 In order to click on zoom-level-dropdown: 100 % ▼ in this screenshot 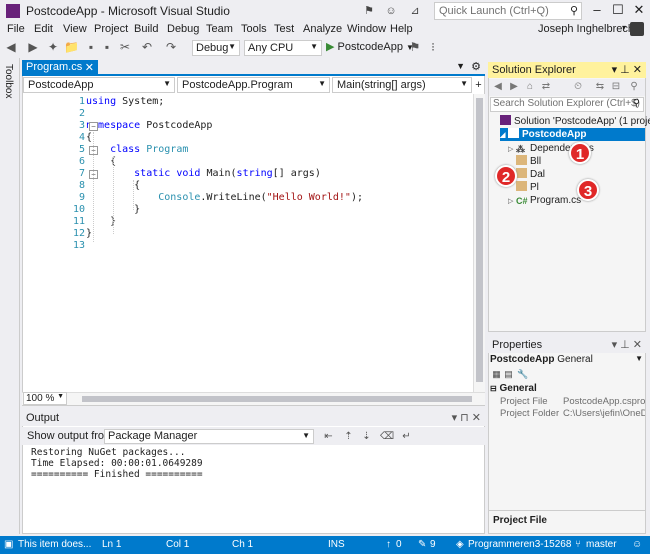, I will do `click(45, 398)`.